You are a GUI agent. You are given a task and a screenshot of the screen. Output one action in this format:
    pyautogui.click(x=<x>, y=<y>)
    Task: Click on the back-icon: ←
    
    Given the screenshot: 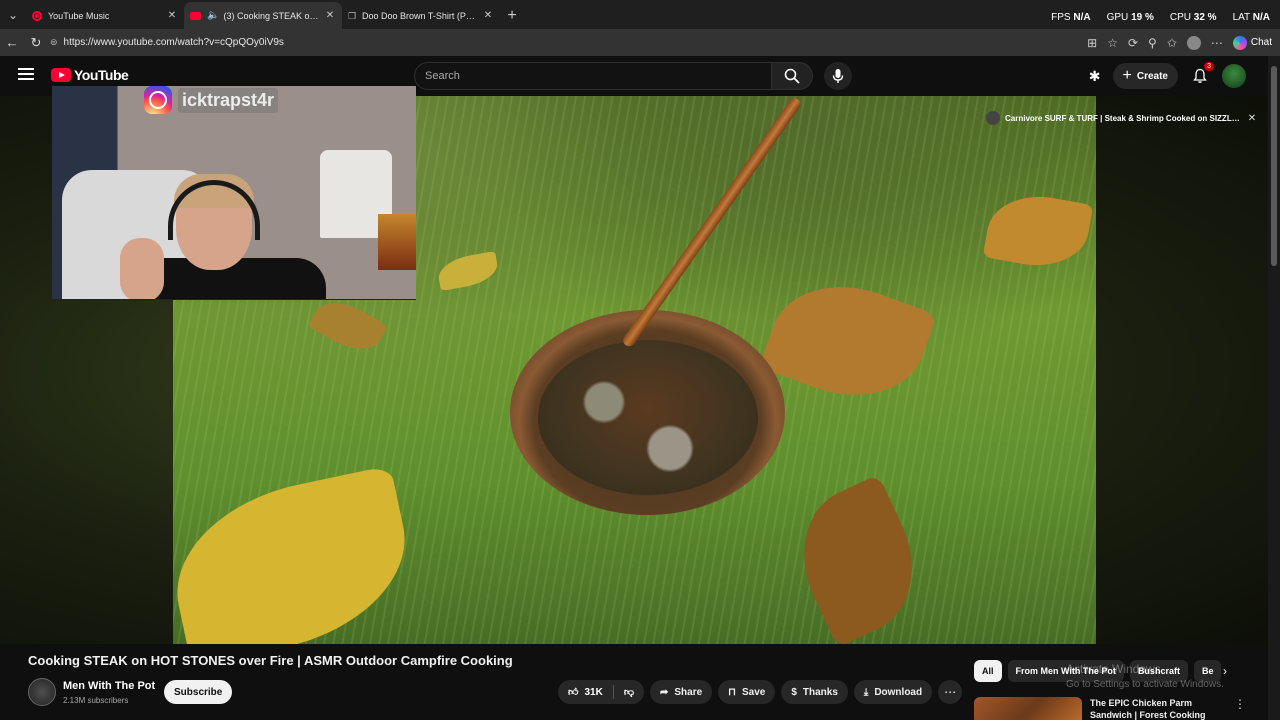 What is the action you would take?
    pyautogui.click(x=12, y=43)
    